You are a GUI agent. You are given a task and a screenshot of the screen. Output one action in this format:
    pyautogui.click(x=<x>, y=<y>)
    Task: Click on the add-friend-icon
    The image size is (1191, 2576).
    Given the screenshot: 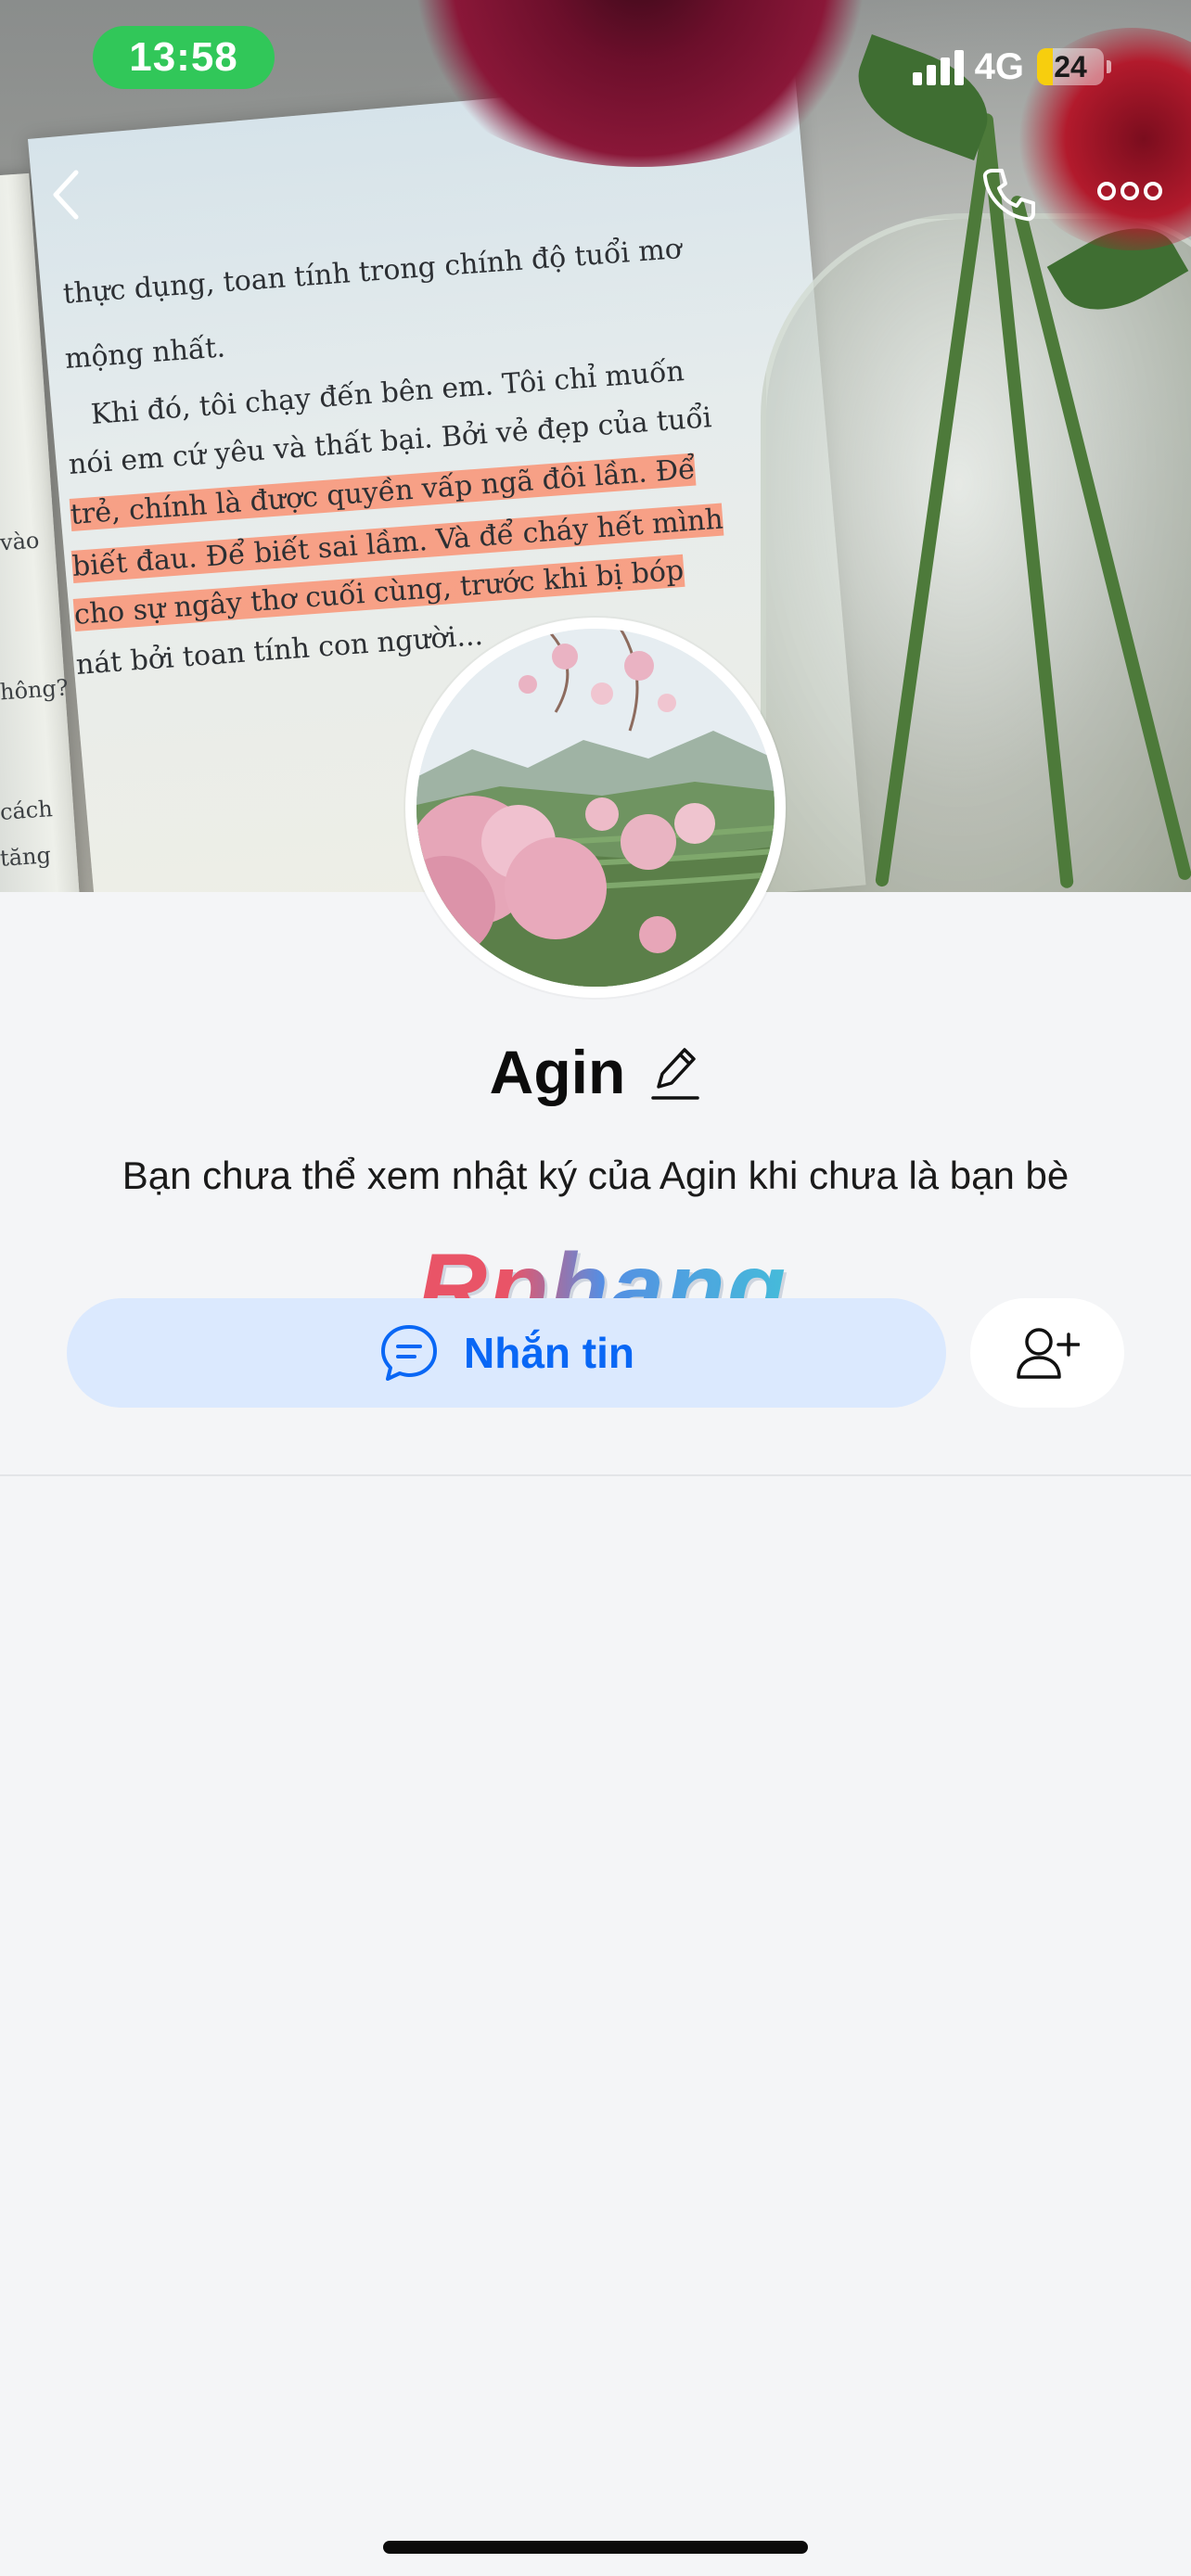 What is the action you would take?
    pyautogui.click(x=1048, y=1353)
    